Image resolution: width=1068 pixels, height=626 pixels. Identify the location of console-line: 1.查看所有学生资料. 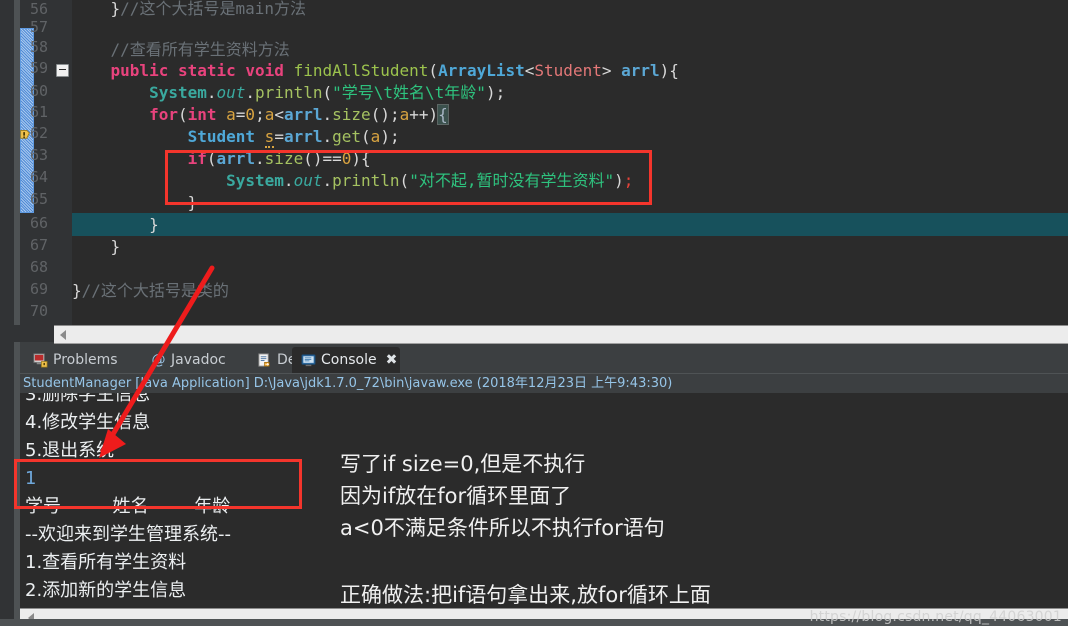
(106, 562).